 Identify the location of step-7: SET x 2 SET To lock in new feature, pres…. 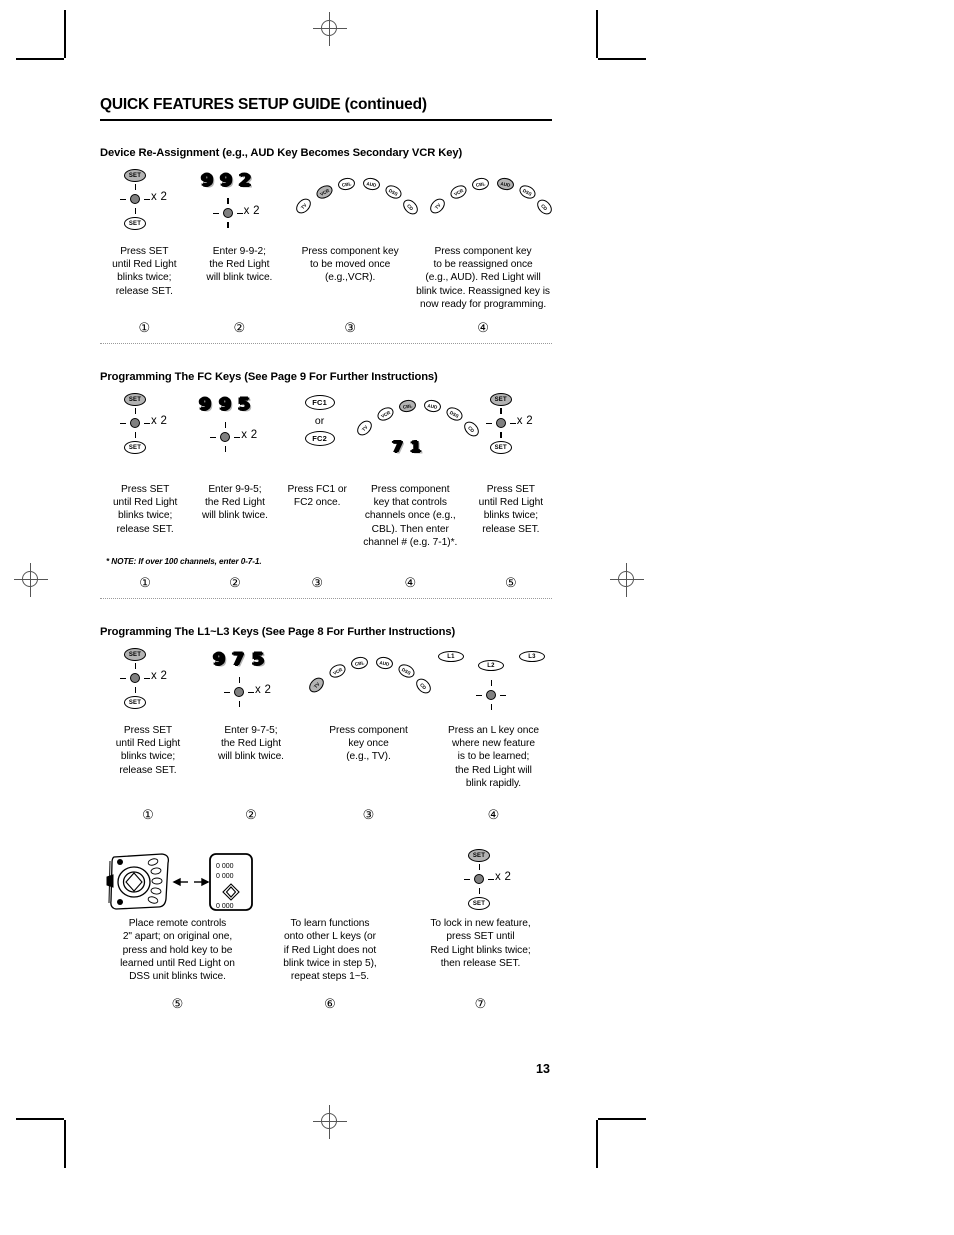
(480, 909).